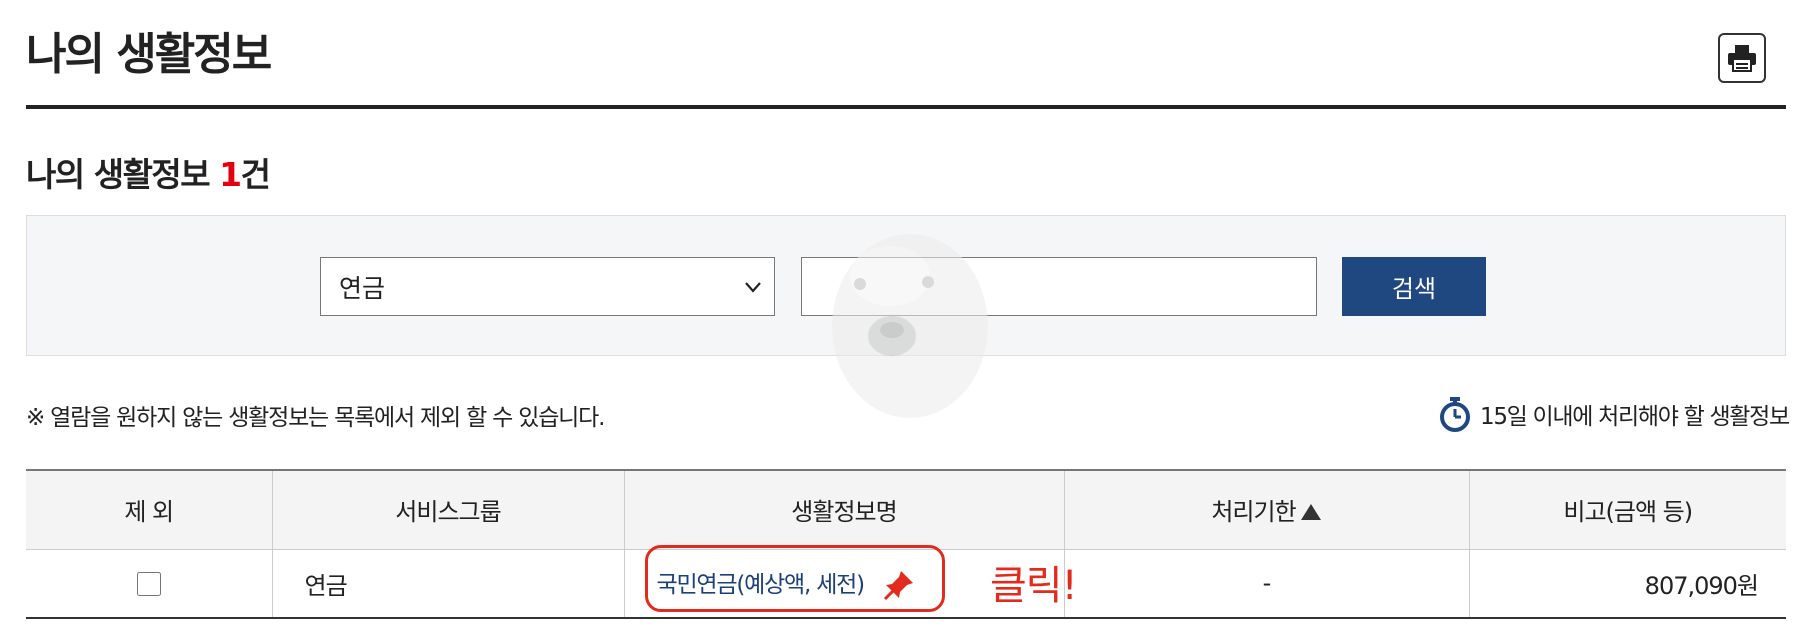 This screenshot has width=1794, height=644. Describe the element at coordinates (123, 174) in the screenshot. I see `result-count-label: 나의 생활정보` at that location.